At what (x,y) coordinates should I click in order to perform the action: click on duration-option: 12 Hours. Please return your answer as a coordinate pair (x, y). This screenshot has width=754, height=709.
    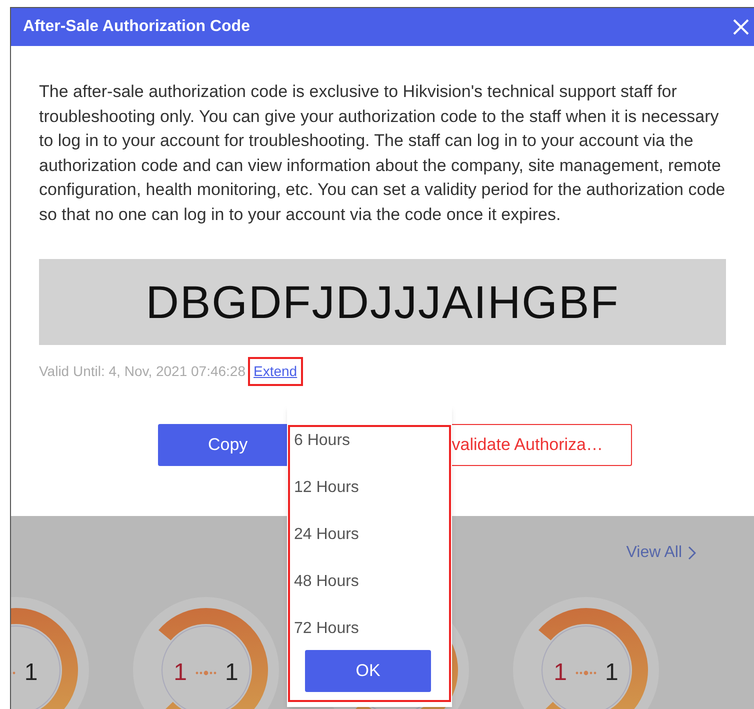
    Looking at the image, I should click on (326, 488).